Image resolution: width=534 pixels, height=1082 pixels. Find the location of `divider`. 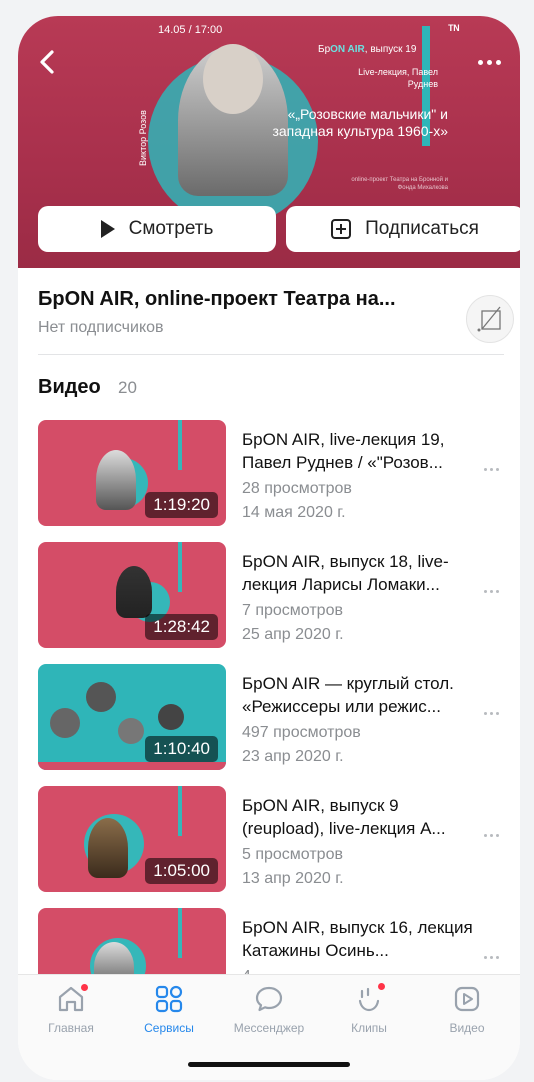

divider is located at coordinates (271, 354).